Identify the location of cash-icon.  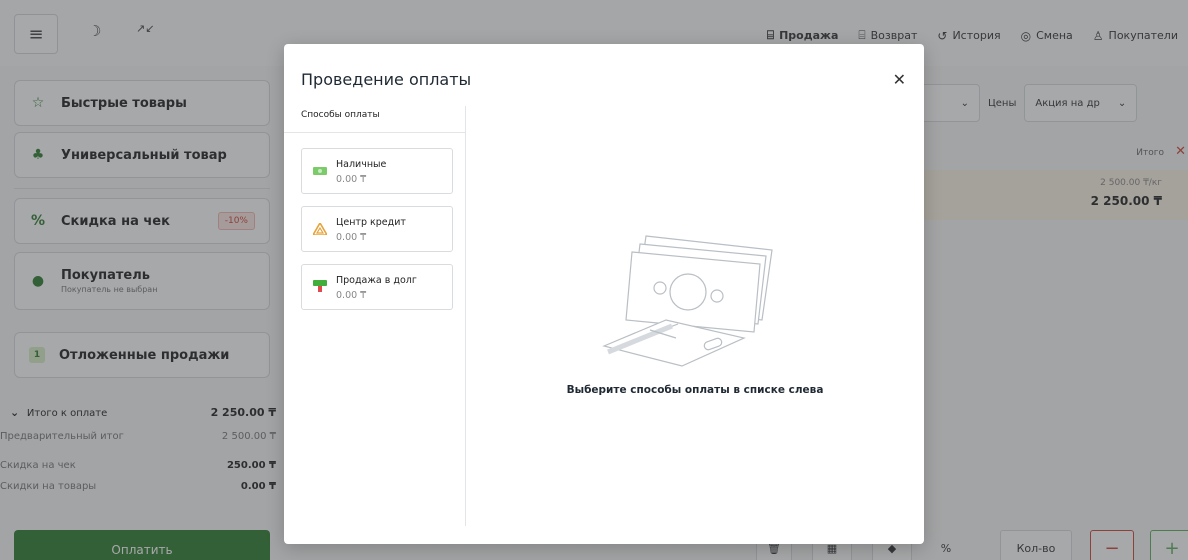
(320, 171).